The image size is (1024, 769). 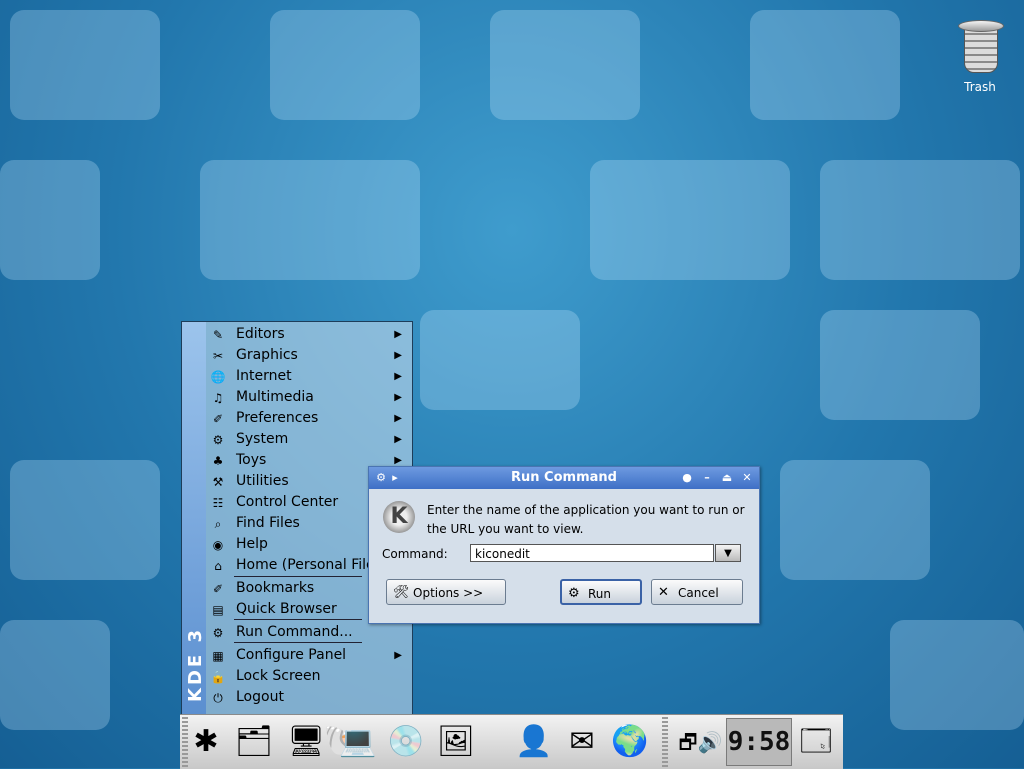 I want to click on kmenu-item-label: Find Files, so click(x=268, y=523).